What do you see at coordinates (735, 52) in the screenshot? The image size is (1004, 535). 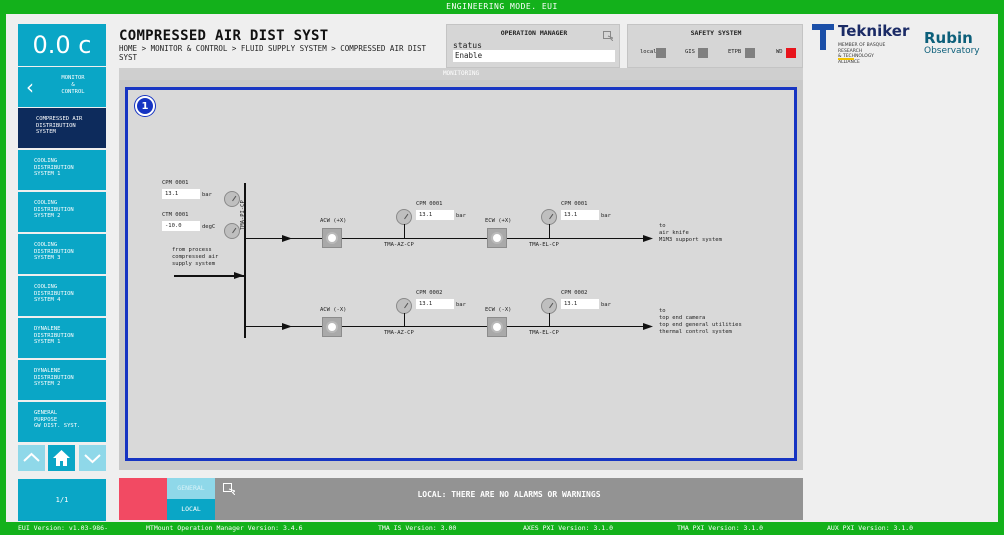 I see `safety-flag-label: ETPB` at bounding box center [735, 52].